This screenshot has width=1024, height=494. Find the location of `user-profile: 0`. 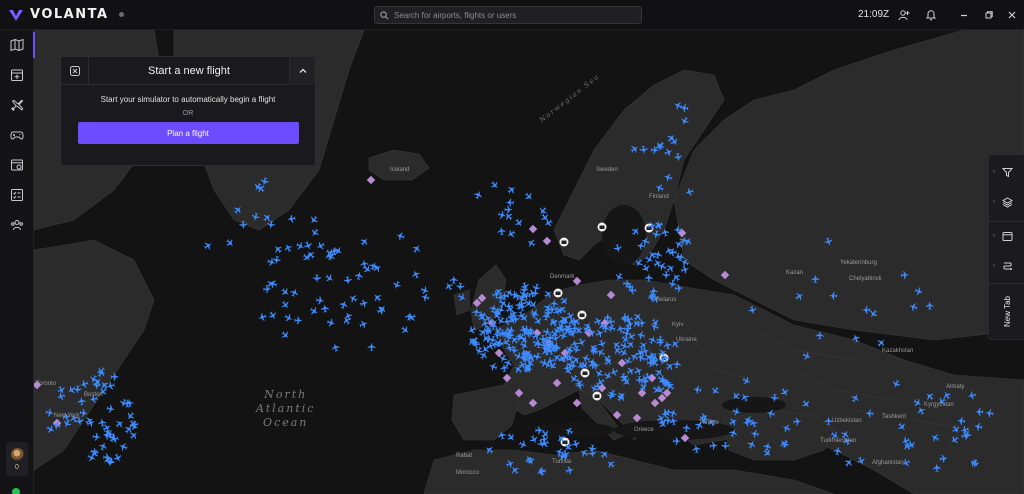

user-profile: 0 is located at coordinates (17, 459).